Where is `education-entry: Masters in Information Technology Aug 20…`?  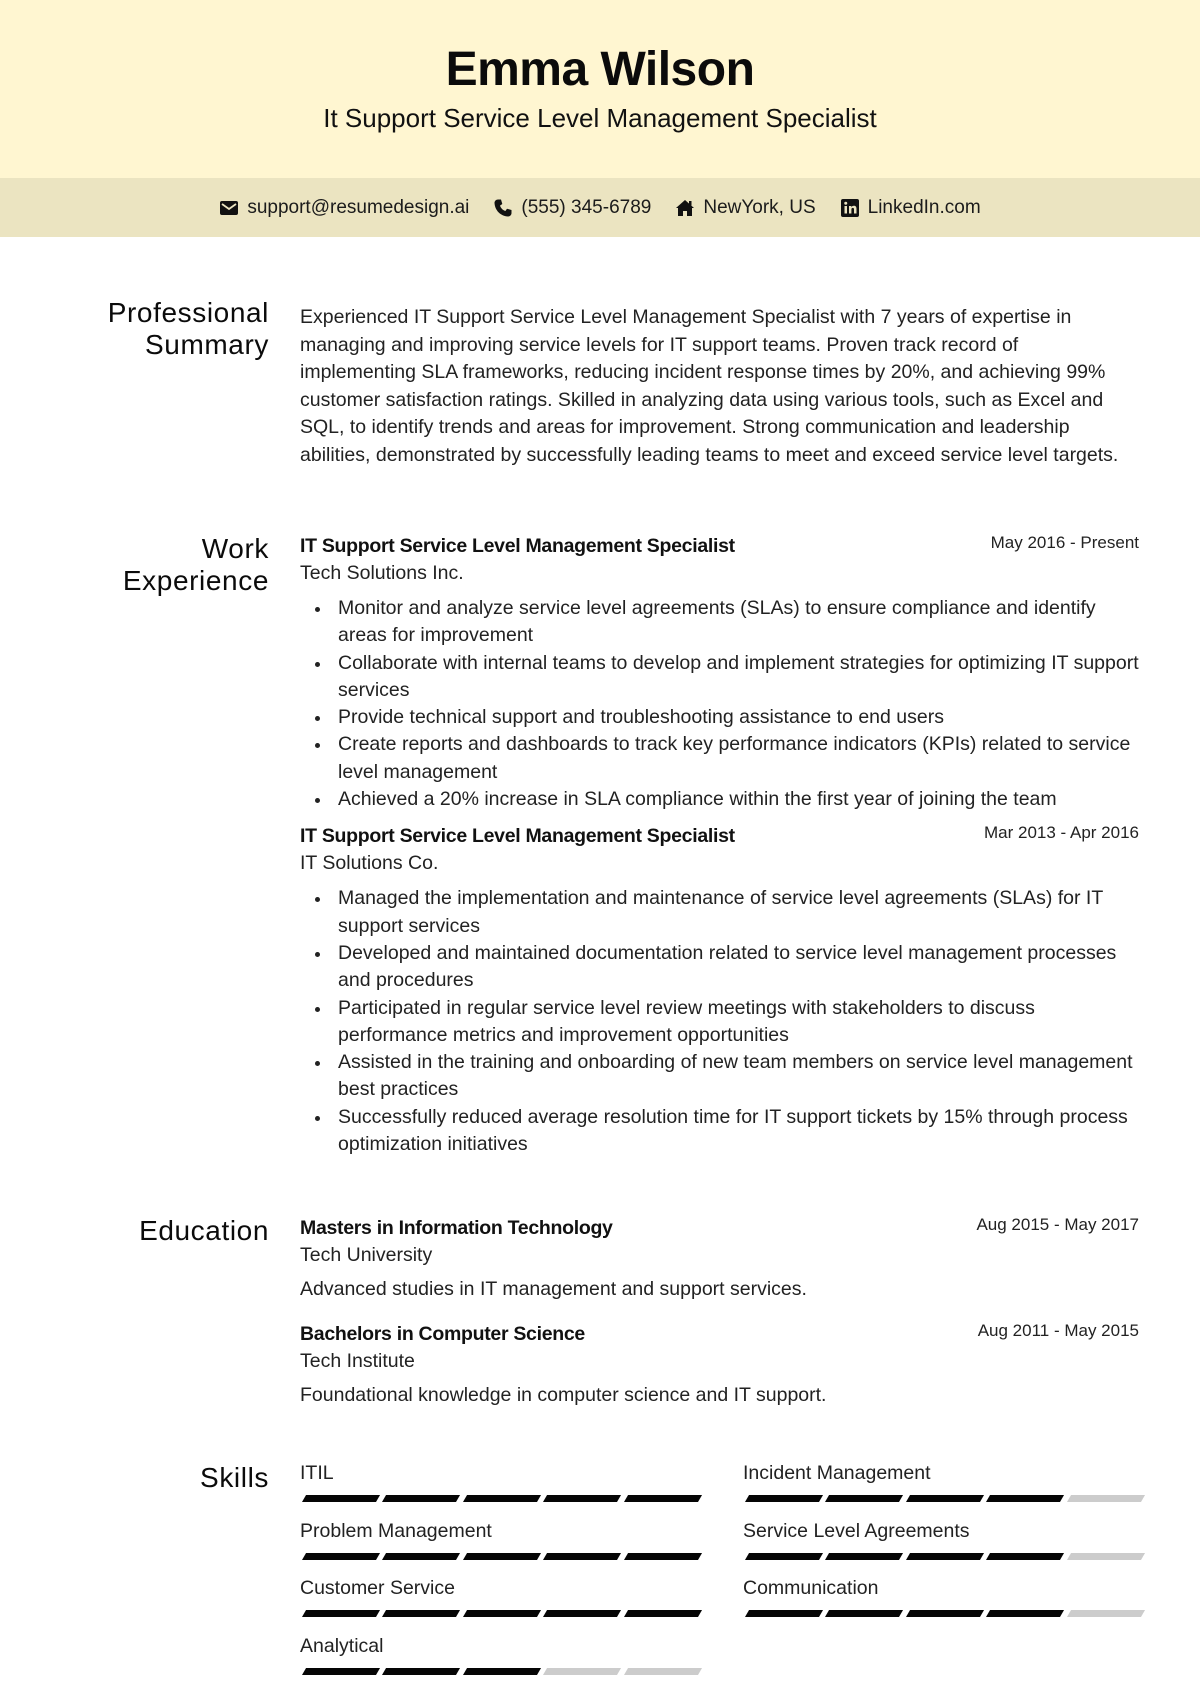 education-entry: Masters in Information Technology Aug 20… is located at coordinates (719, 1259).